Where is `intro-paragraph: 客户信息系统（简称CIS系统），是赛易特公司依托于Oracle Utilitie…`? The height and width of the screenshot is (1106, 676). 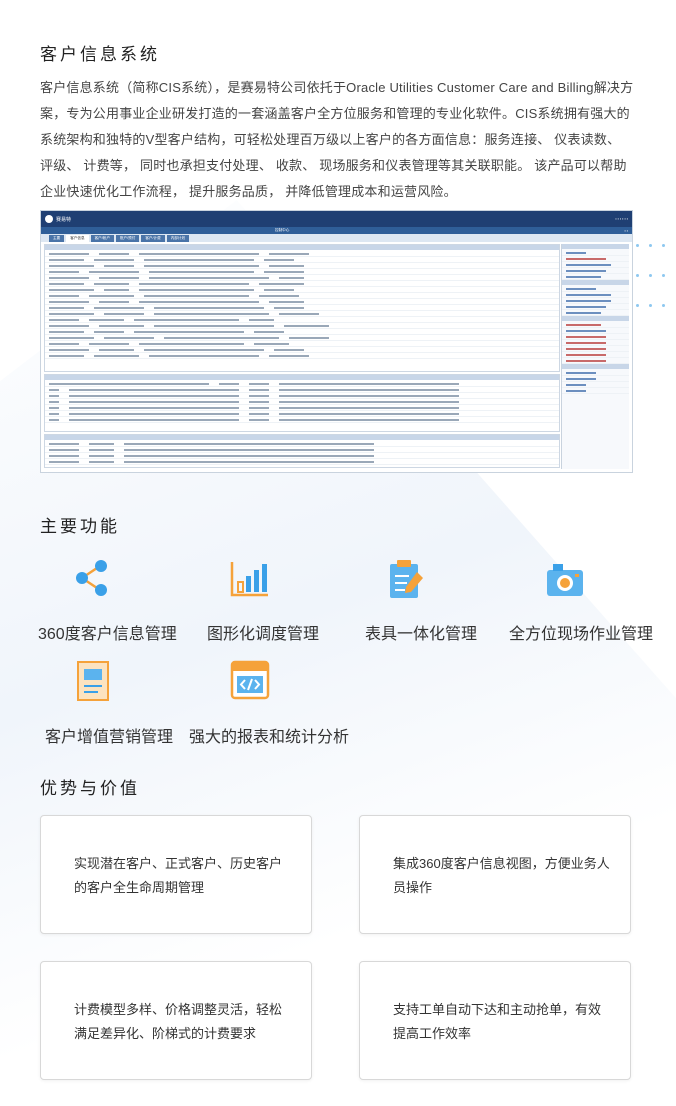
intro-paragraph: 客户信息系统（简称CIS系统），是赛易特公司依托于Oracle Utilitie… is located at coordinates (337, 139).